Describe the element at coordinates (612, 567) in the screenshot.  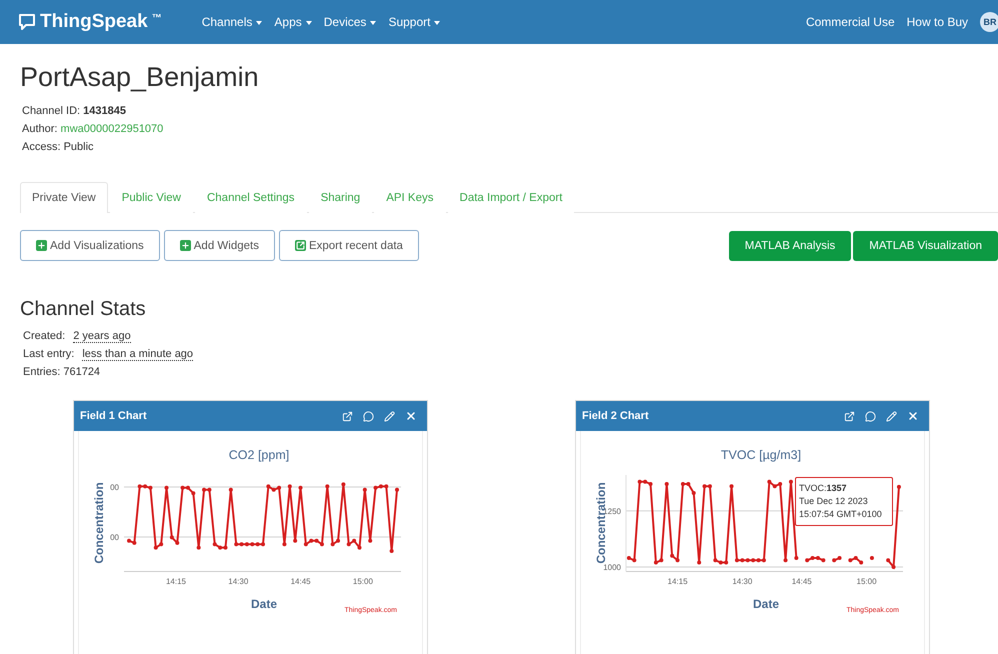
I see `y-tick-label: 1000` at that location.